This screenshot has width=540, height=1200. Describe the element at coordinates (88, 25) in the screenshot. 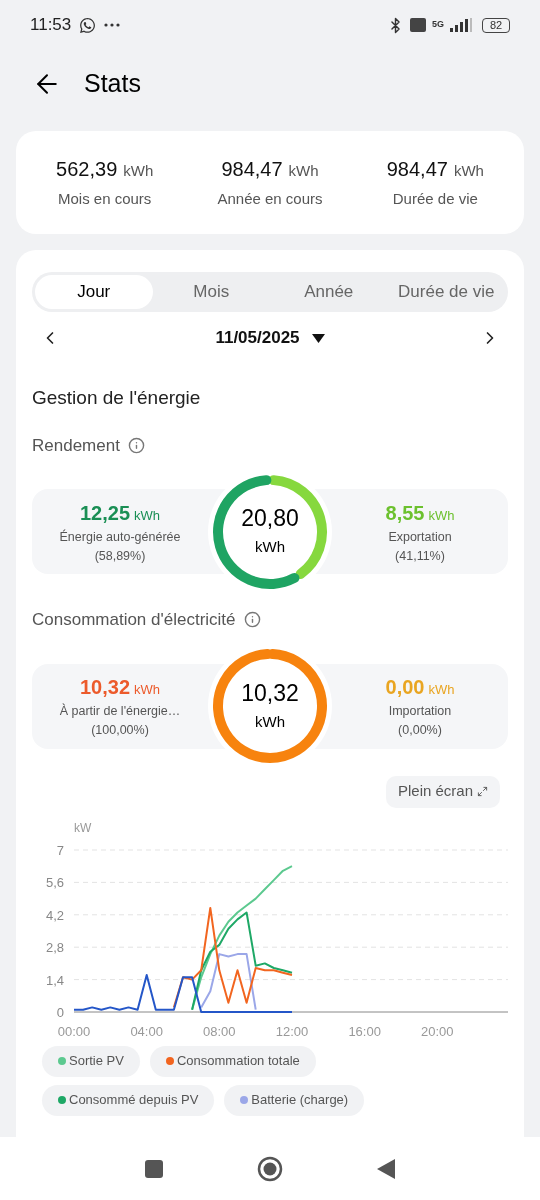

I see `chat-app-icon` at that location.